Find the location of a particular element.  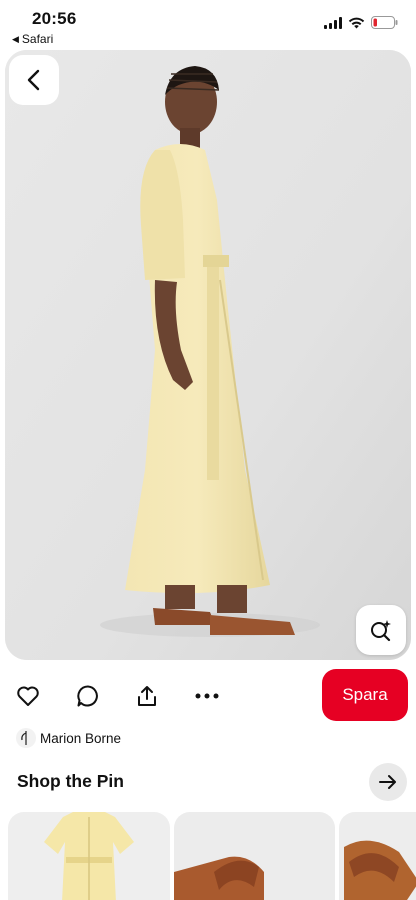

creator-link: Marion Borne is located at coordinates (68, 738).